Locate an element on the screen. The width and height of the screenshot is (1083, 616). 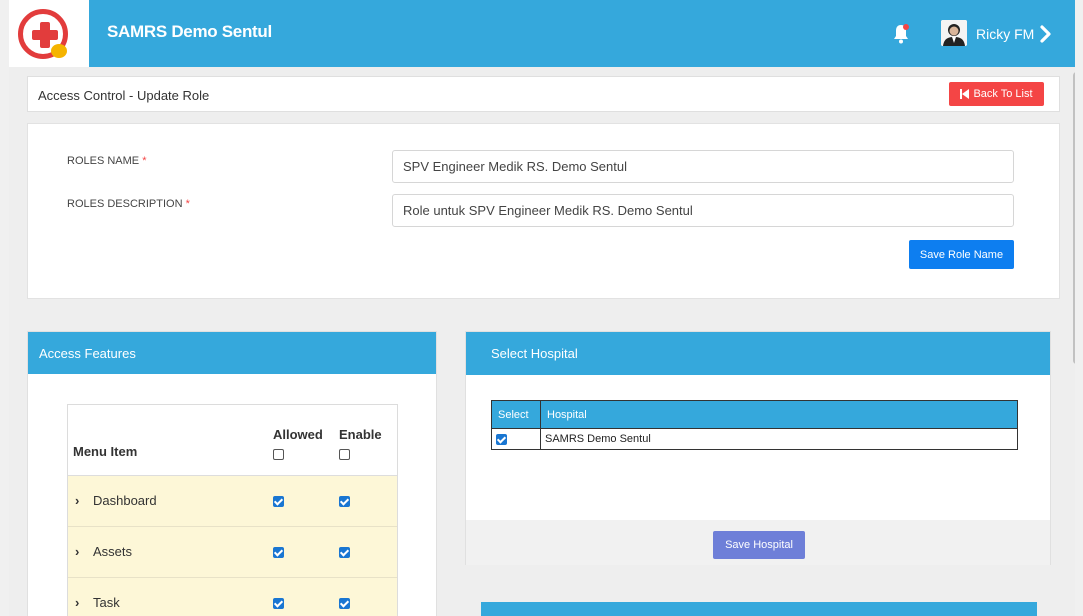
chevron-right-icon is located at coordinates (1046, 34).